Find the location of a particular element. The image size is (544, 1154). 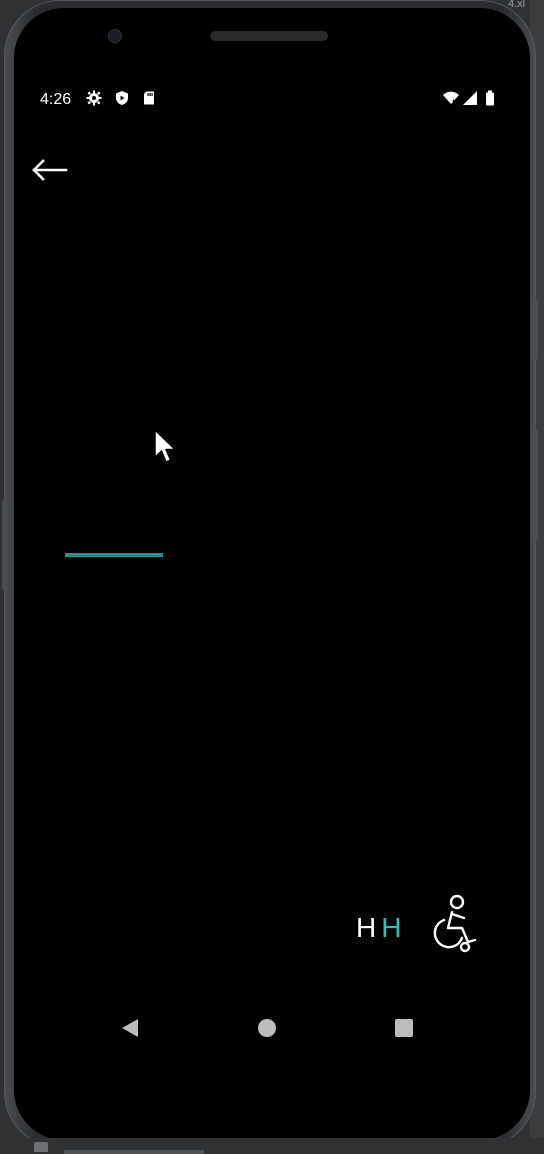

home-circle-icon is located at coordinates (267, 1028).